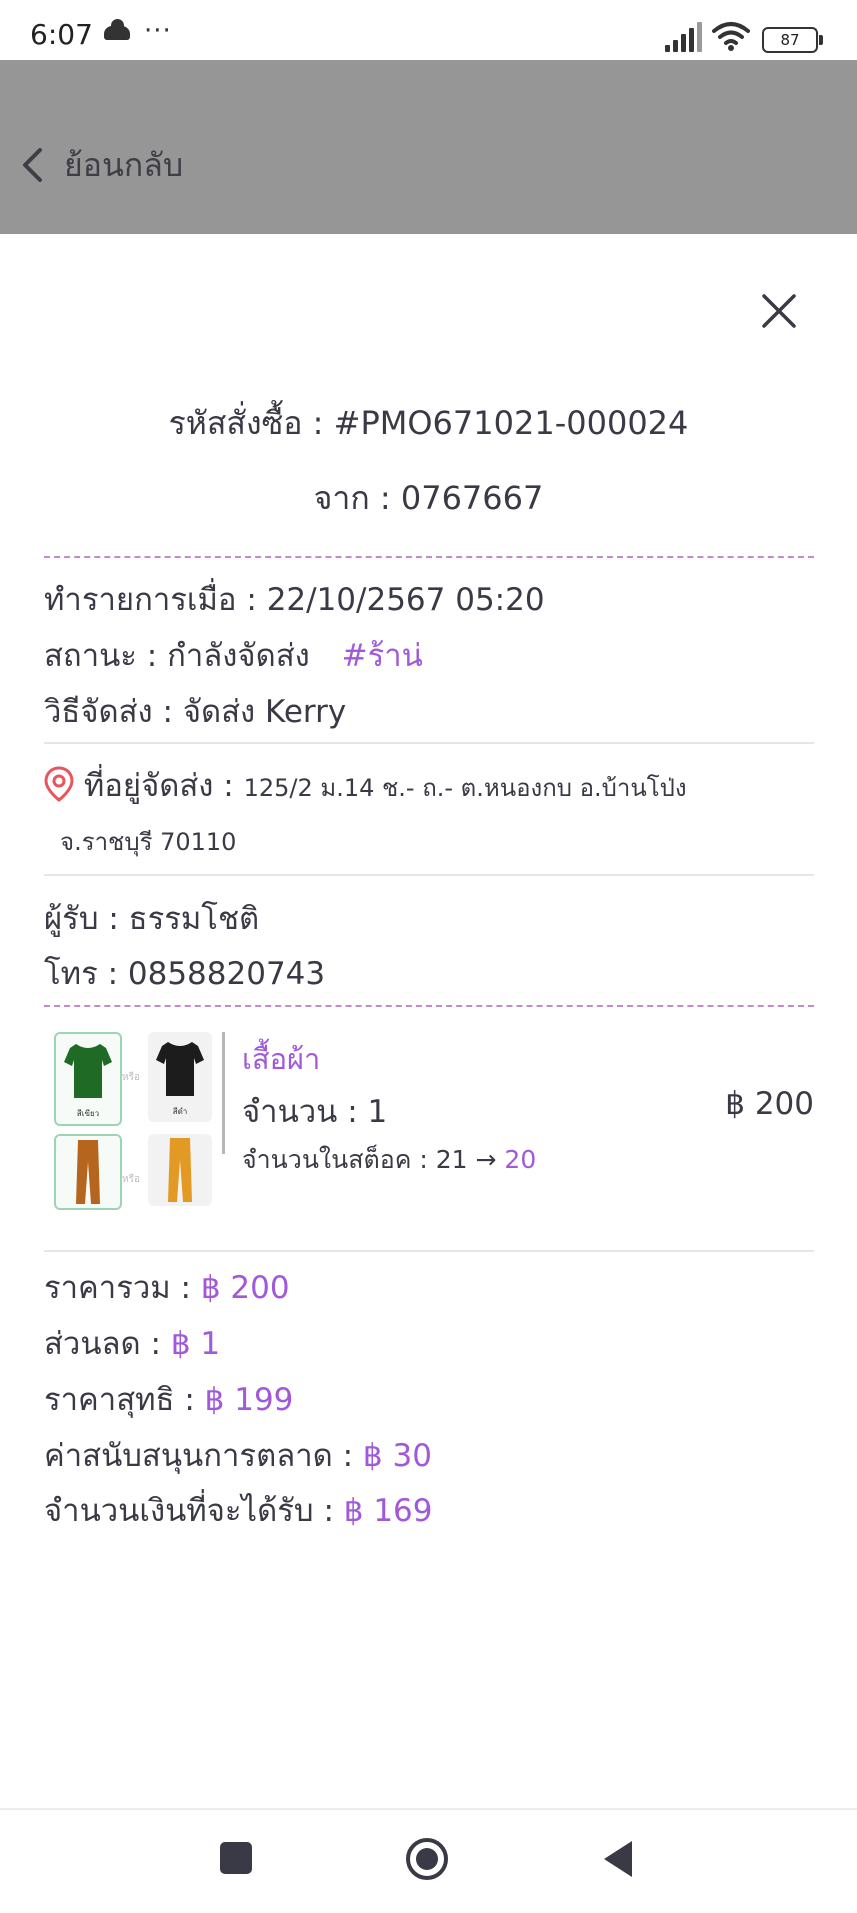 Image resolution: width=857 pixels, height=1913 pixels. I want to click on more-dots: ···, so click(158, 31).